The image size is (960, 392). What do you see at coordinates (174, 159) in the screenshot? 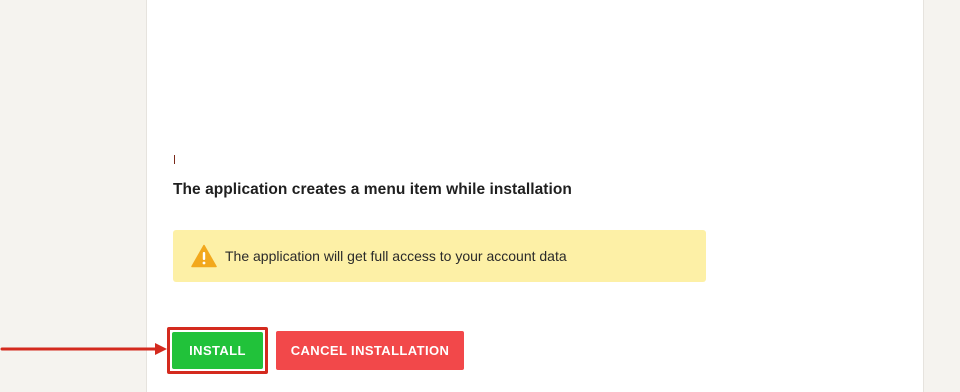
I see `text-cursor` at bounding box center [174, 159].